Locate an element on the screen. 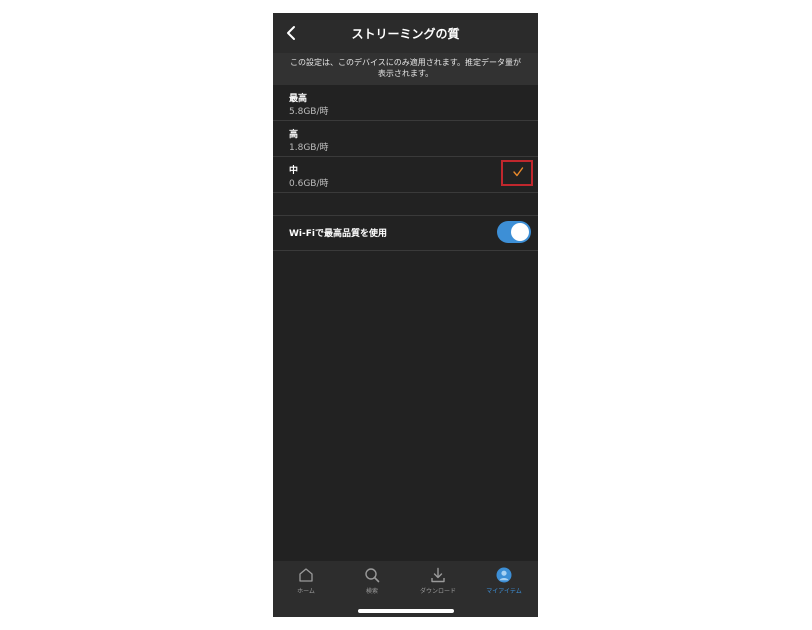 This screenshot has width=812, height=630. option-rate: 1.8GB/時 is located at coordinates (309, 148).